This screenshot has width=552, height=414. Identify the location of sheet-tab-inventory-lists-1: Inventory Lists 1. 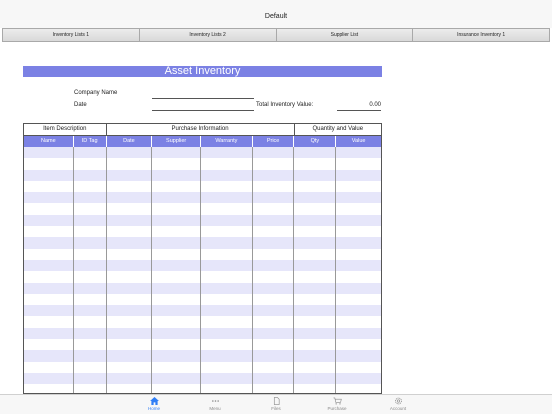
(71, 35).